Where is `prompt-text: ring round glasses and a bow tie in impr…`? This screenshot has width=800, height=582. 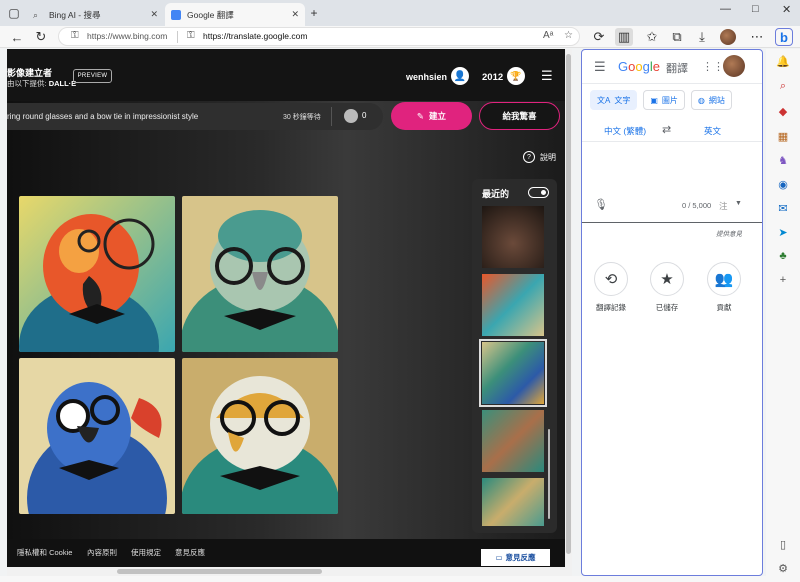
prompt-text: ring round glasses and a bow tie in impr… is located at coordinates (102, 116).